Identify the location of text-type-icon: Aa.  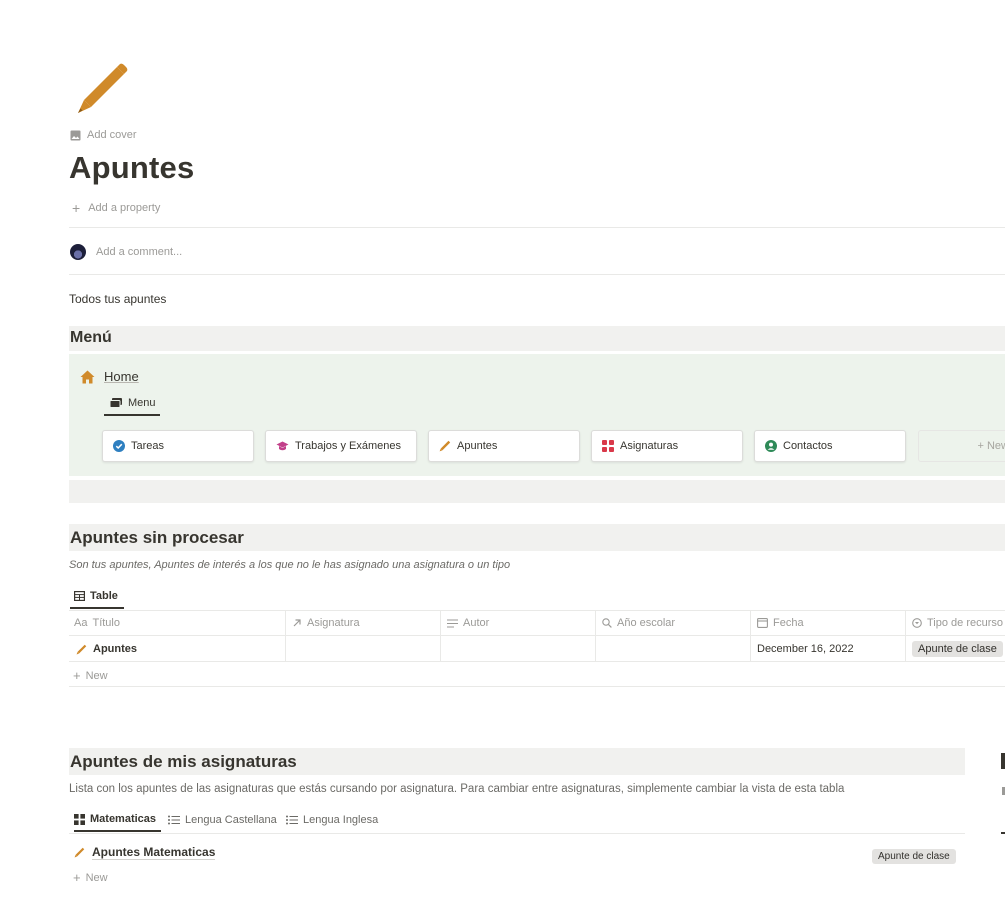
(81, 623).